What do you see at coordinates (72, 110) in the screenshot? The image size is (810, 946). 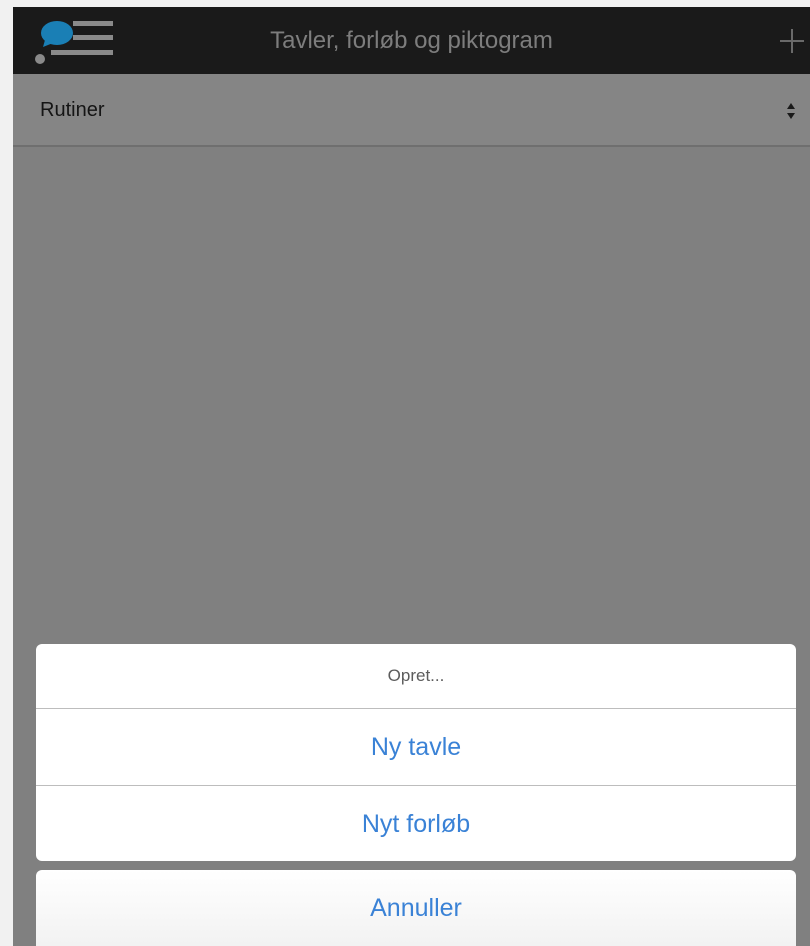 I see `category-select-value: Rutiner` at bounding box center [72, 110].